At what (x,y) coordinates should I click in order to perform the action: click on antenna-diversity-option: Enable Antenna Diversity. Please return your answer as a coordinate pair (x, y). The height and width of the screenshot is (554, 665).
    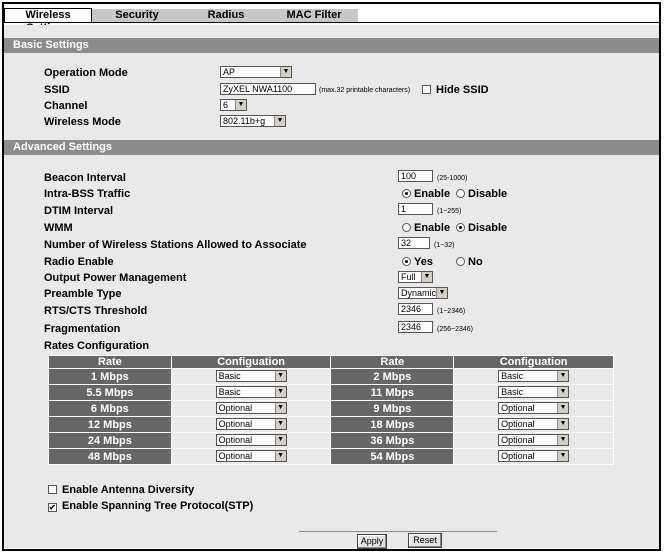
    Looking at the image, I should click on (121, 490).